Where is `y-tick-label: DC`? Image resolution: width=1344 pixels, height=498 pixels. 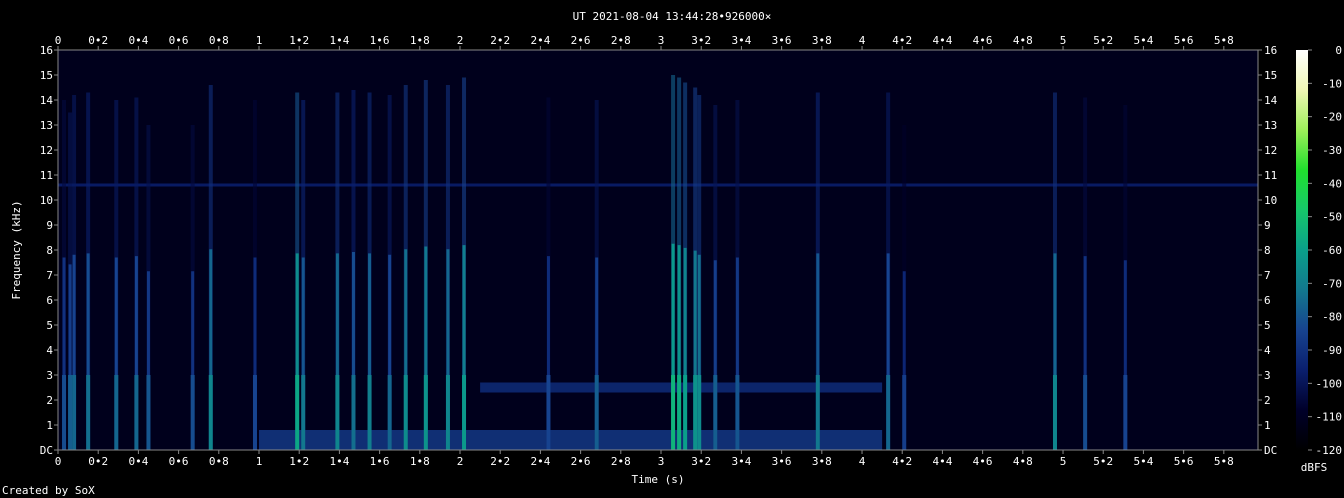
y-tick-label: DC is located at coordinates (46, 450).